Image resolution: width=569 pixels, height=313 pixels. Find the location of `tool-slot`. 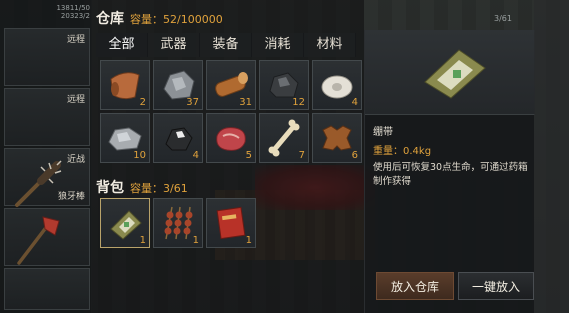

tool-slot is located at coordinates (47, 237).